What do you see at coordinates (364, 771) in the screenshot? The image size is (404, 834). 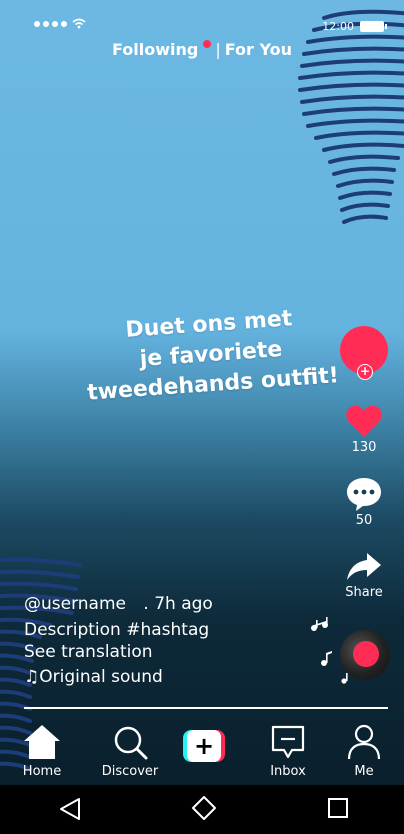 I see `tab-me-label: Me` at bounding box center [364, 771].